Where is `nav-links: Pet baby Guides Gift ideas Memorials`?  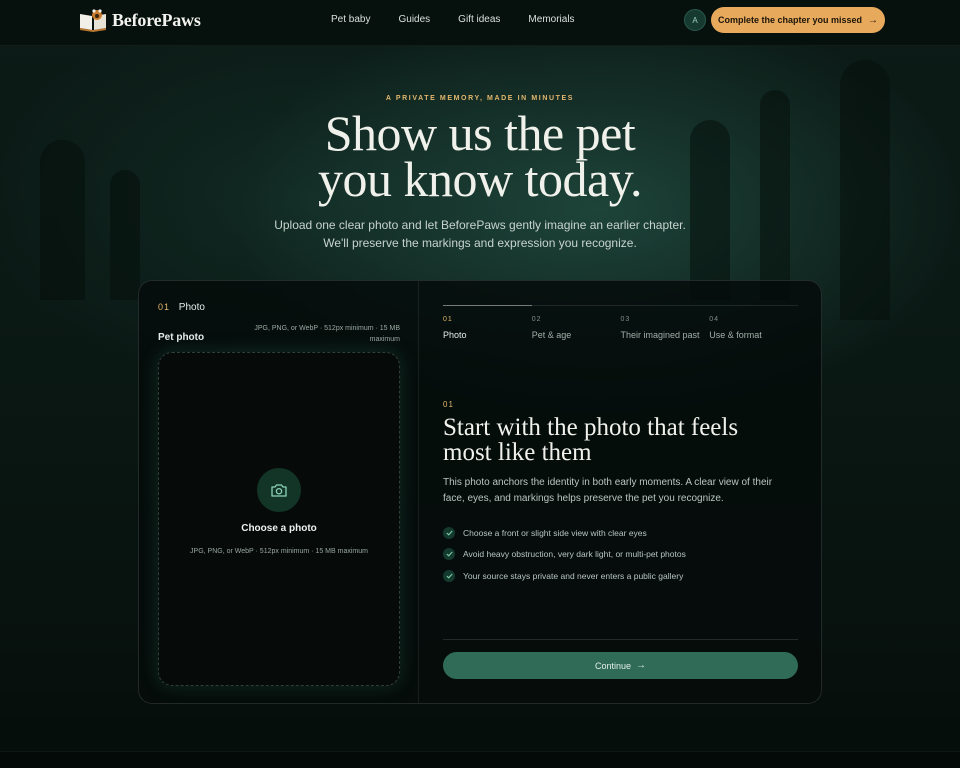
nav-links: Pet baby Guides Gift ideas Memorials is located at coordinates (467, 19).